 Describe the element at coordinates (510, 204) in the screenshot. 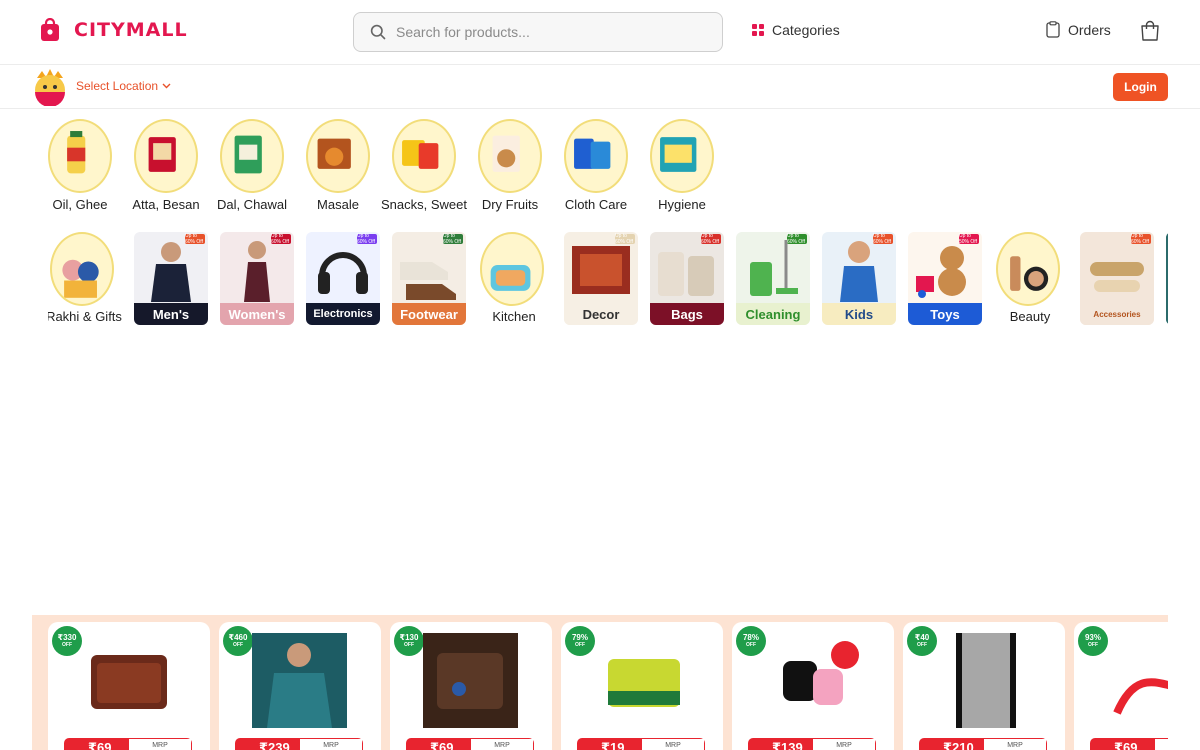

I see `category-label: Dry Fruits` at that location.